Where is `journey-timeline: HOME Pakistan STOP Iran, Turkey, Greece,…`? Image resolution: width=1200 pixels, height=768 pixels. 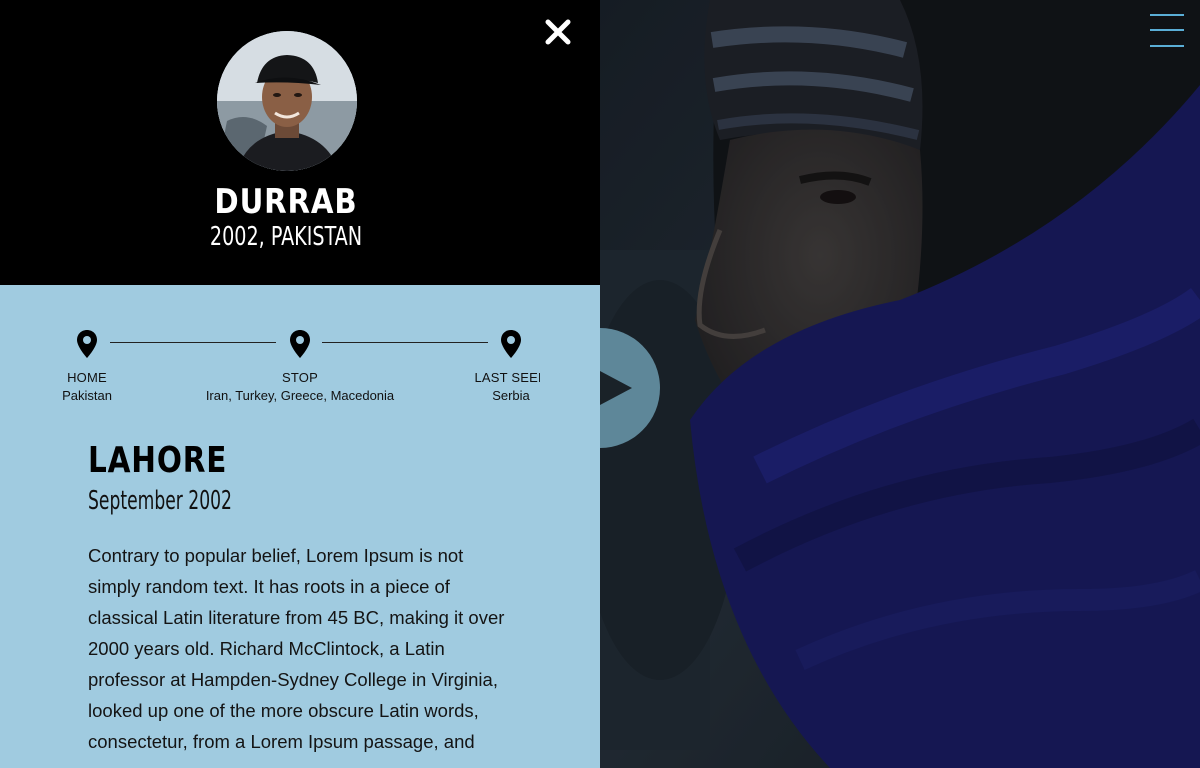
journey-timeline: HOME Pakistan STOP Iran, Turkey, Greece,… is located at coordinates (300, 350).